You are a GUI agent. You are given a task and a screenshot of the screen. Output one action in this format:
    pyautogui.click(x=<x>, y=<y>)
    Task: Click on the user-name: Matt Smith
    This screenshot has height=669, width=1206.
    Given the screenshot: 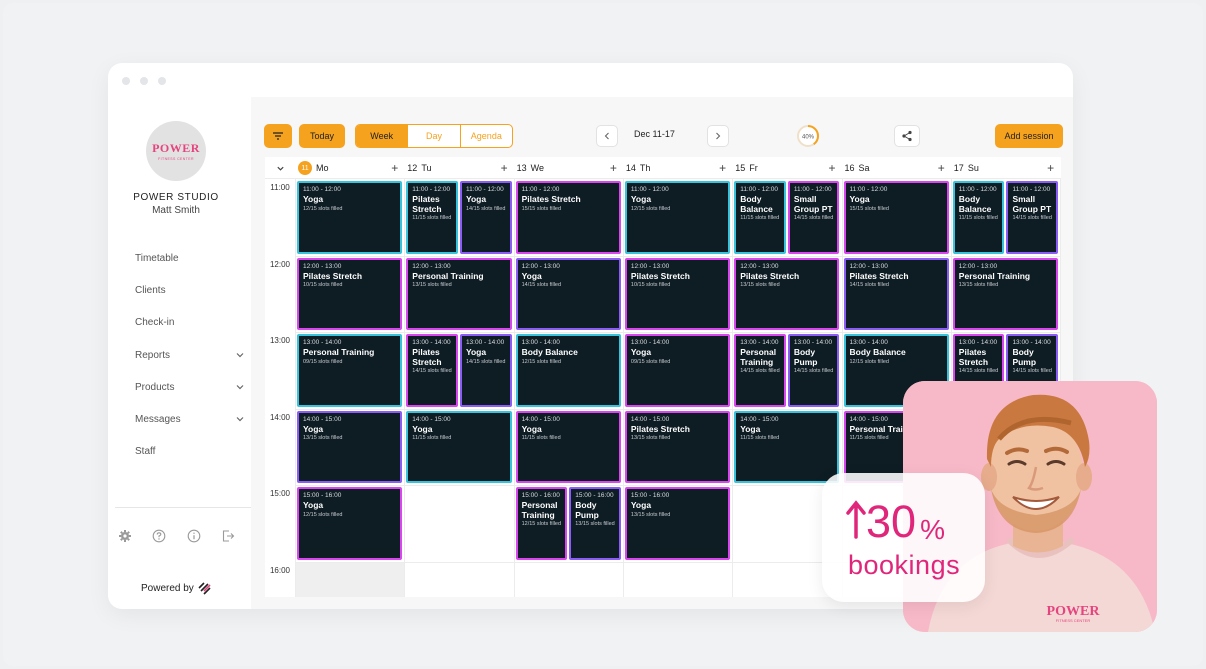 What is the action you would take?
    pyautogui.click(x=176, y=210)
    